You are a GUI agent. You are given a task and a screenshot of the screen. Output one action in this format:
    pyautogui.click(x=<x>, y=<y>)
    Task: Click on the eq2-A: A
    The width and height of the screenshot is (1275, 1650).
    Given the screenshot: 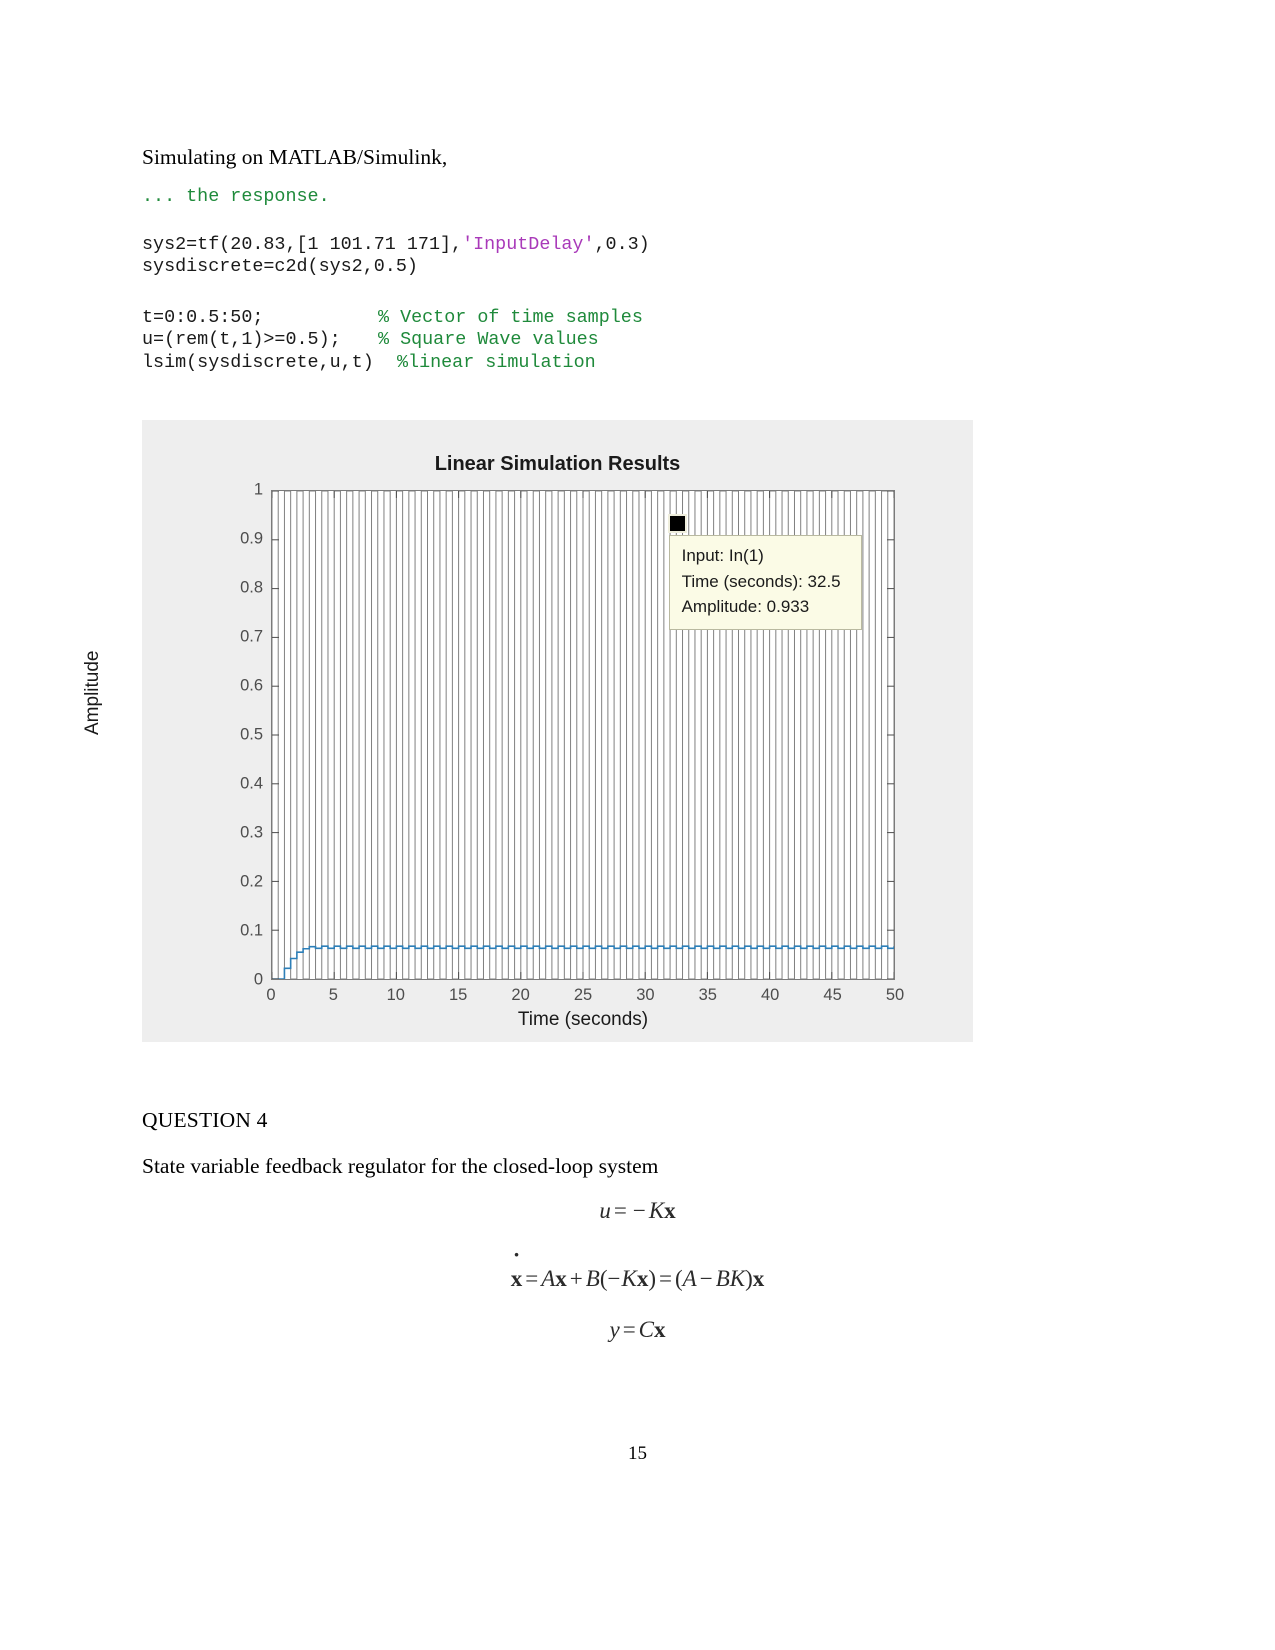 What is the action you would take?
    pyautogui.click(x=548, y=1278)
    